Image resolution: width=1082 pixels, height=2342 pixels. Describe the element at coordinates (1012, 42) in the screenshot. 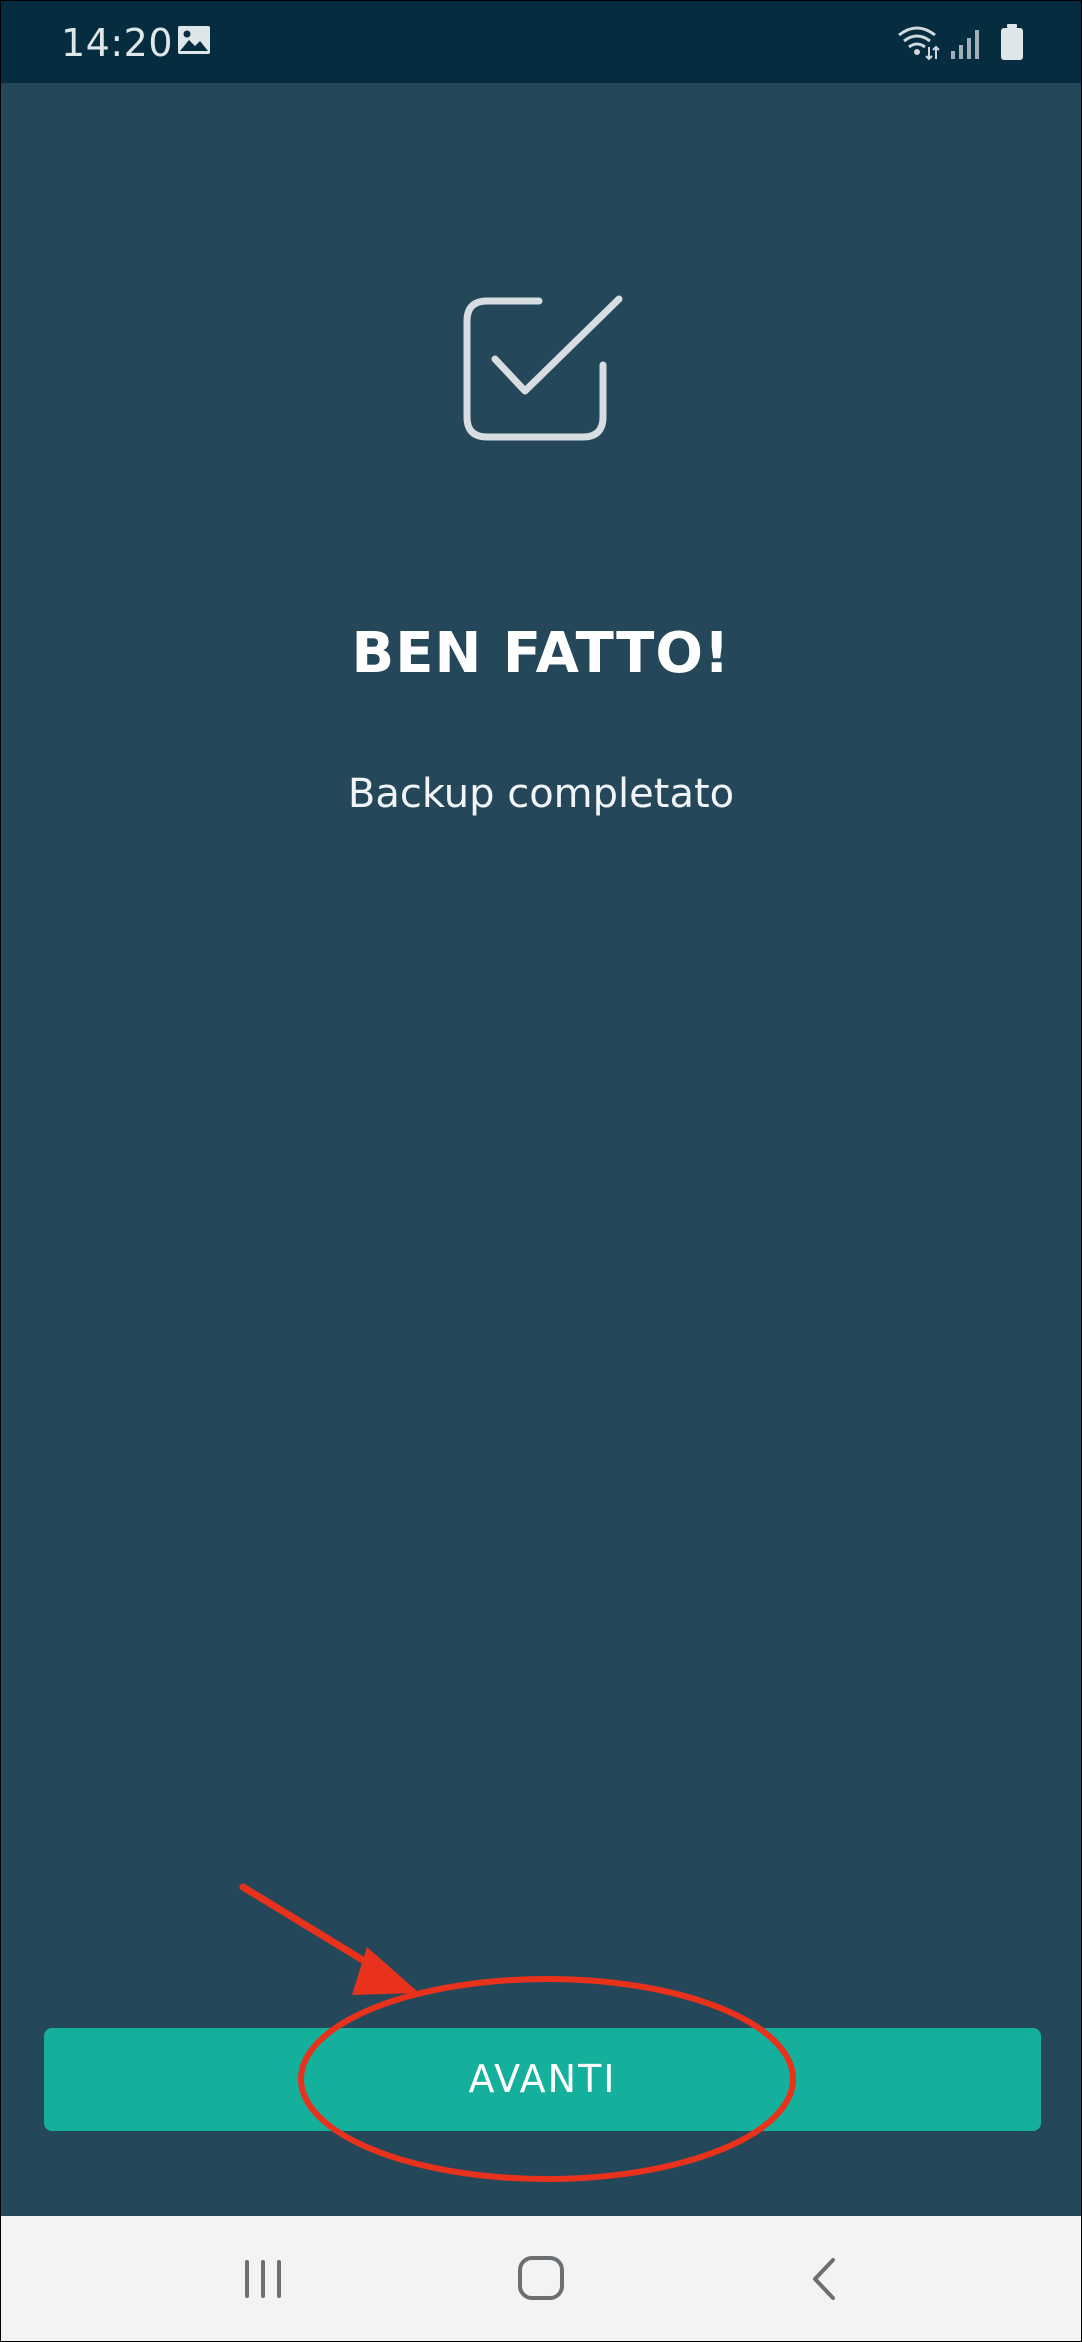

I see `battery-icon` at that location.